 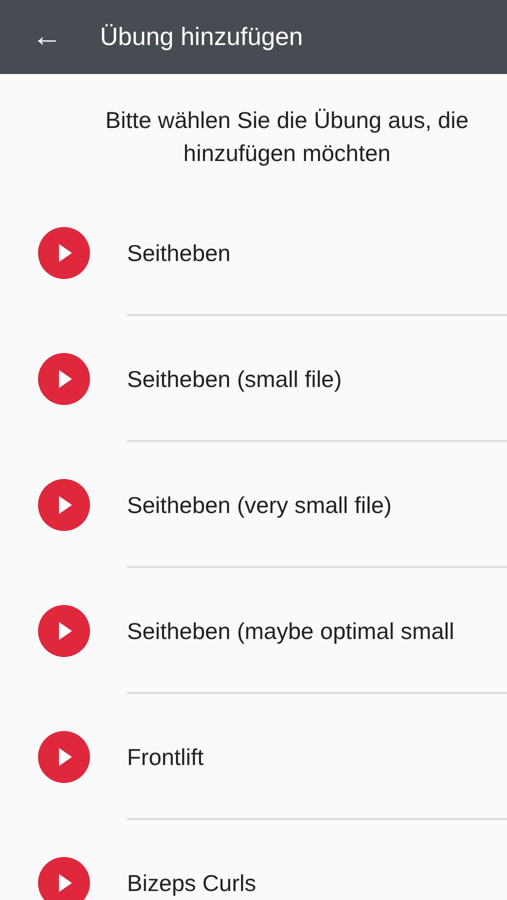 What do you see at coordinates (165, 757) in the screenshot?
I see `exercise-name: Frontlift` at bounding box center [165, 757].